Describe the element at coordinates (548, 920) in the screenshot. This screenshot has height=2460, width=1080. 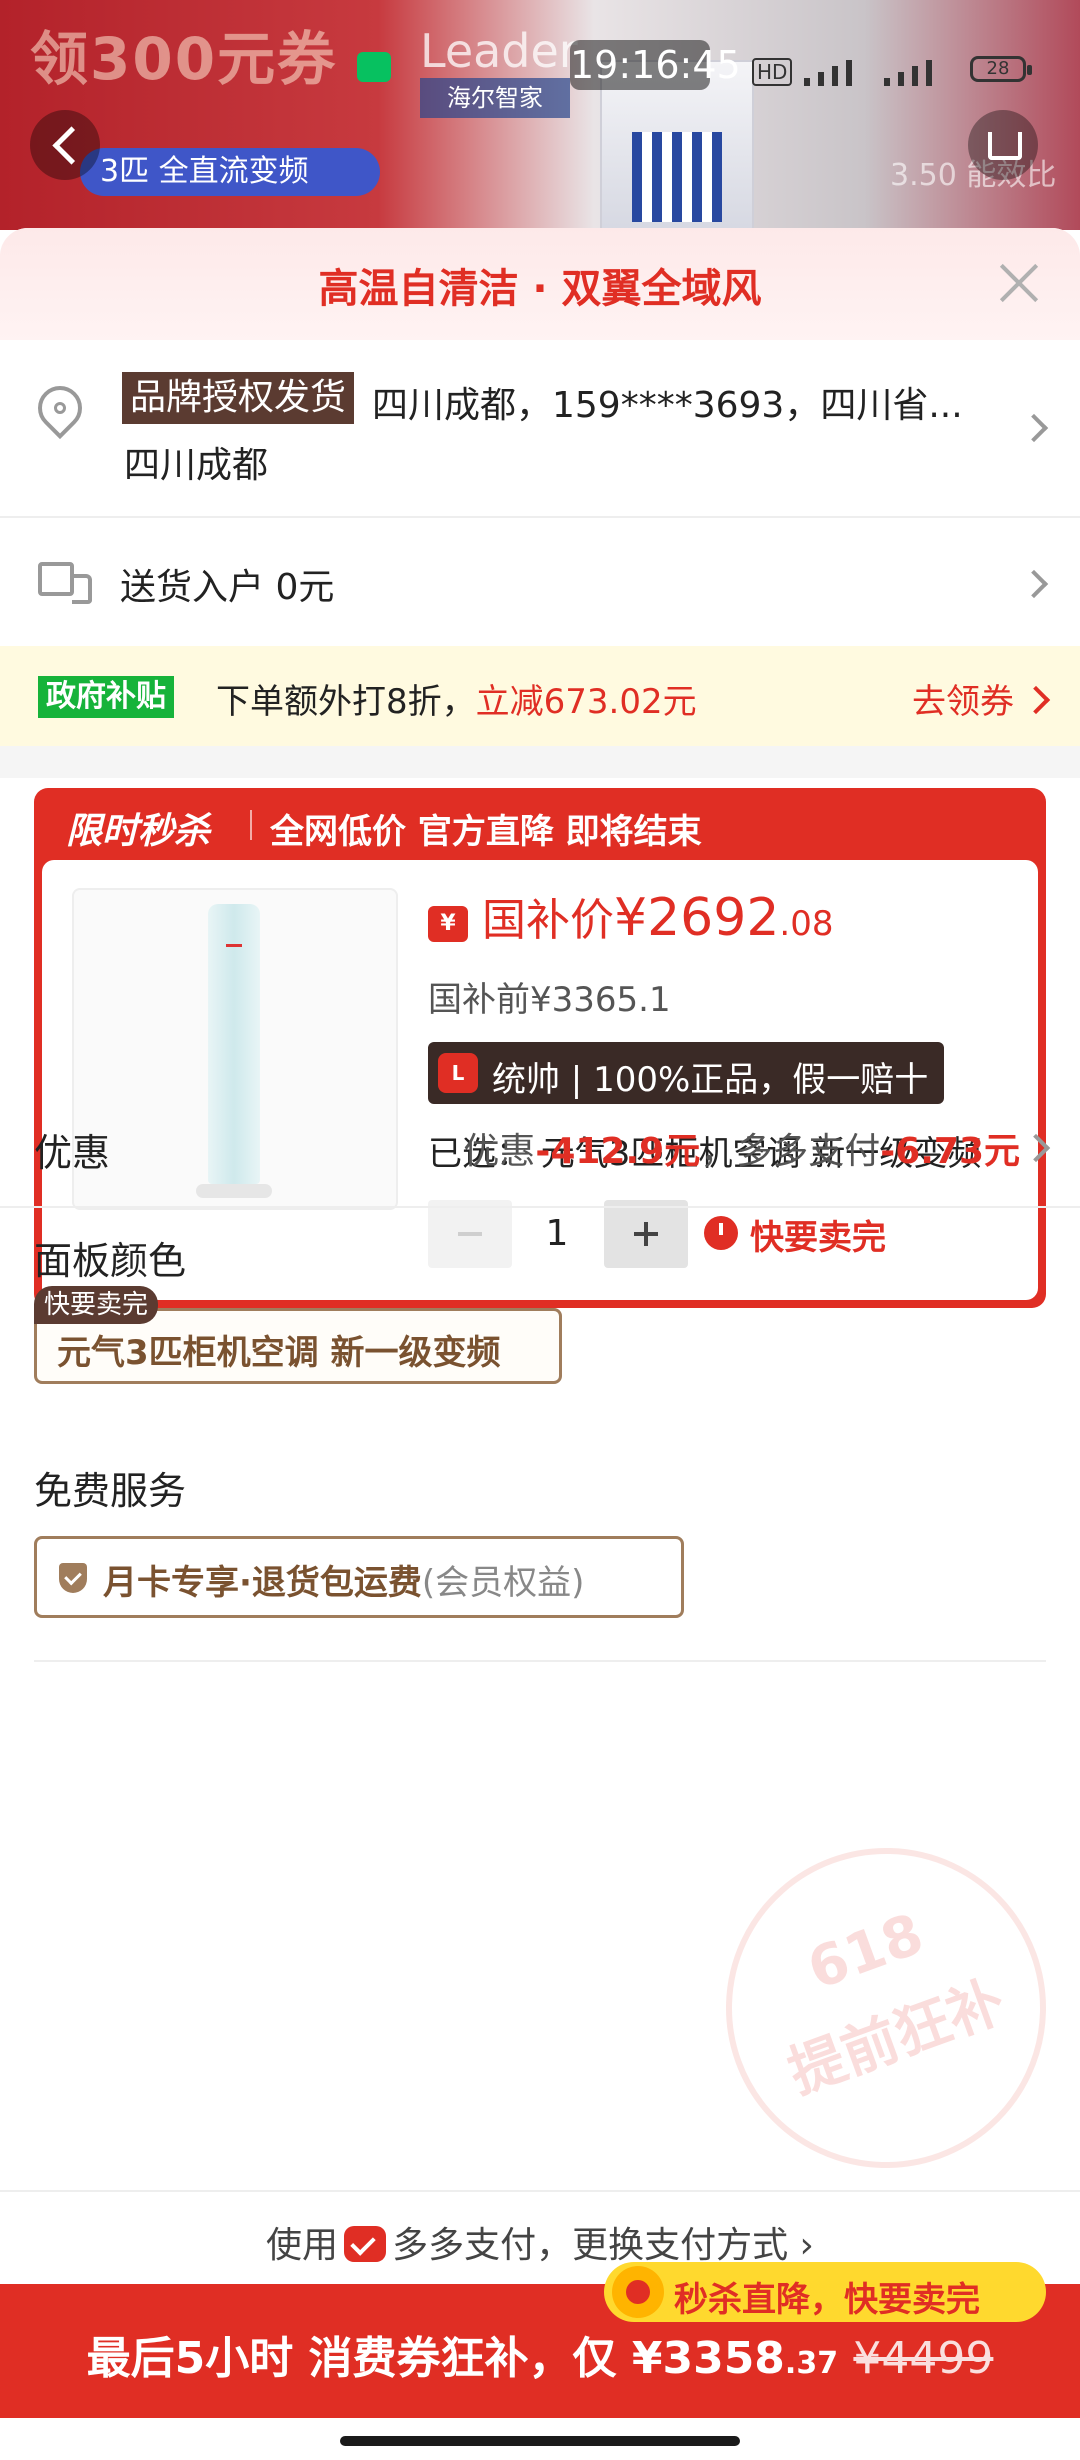
I see `price-label: 国补价` at that location.